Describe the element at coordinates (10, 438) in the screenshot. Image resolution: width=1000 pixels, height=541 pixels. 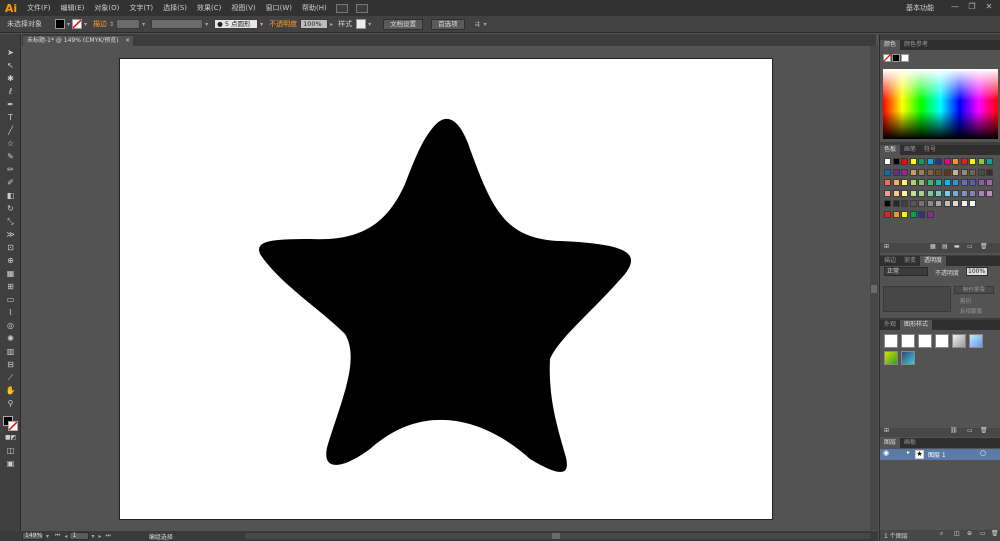
I see `color-mode-icon: ■◩` at that location.